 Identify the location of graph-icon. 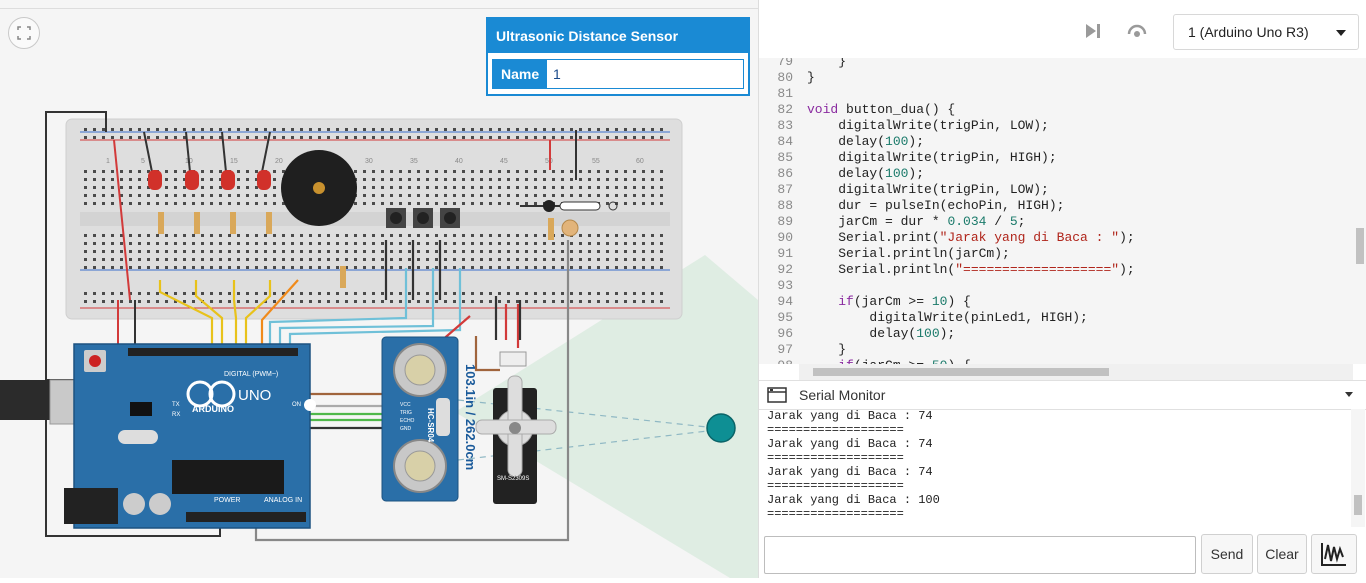
(1333, 554).